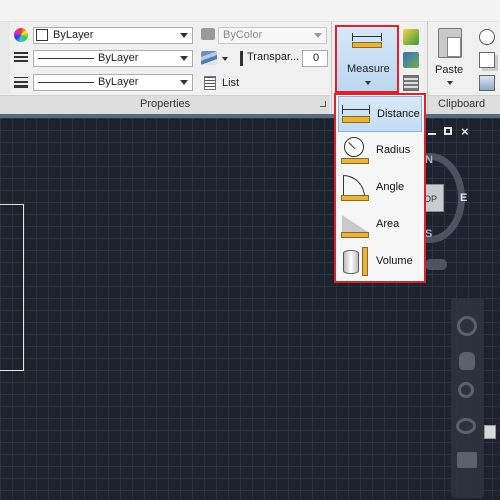 This screenshot has width=500, height=500. I want to click on layers-dropdown-arrow, so click(225, 59).